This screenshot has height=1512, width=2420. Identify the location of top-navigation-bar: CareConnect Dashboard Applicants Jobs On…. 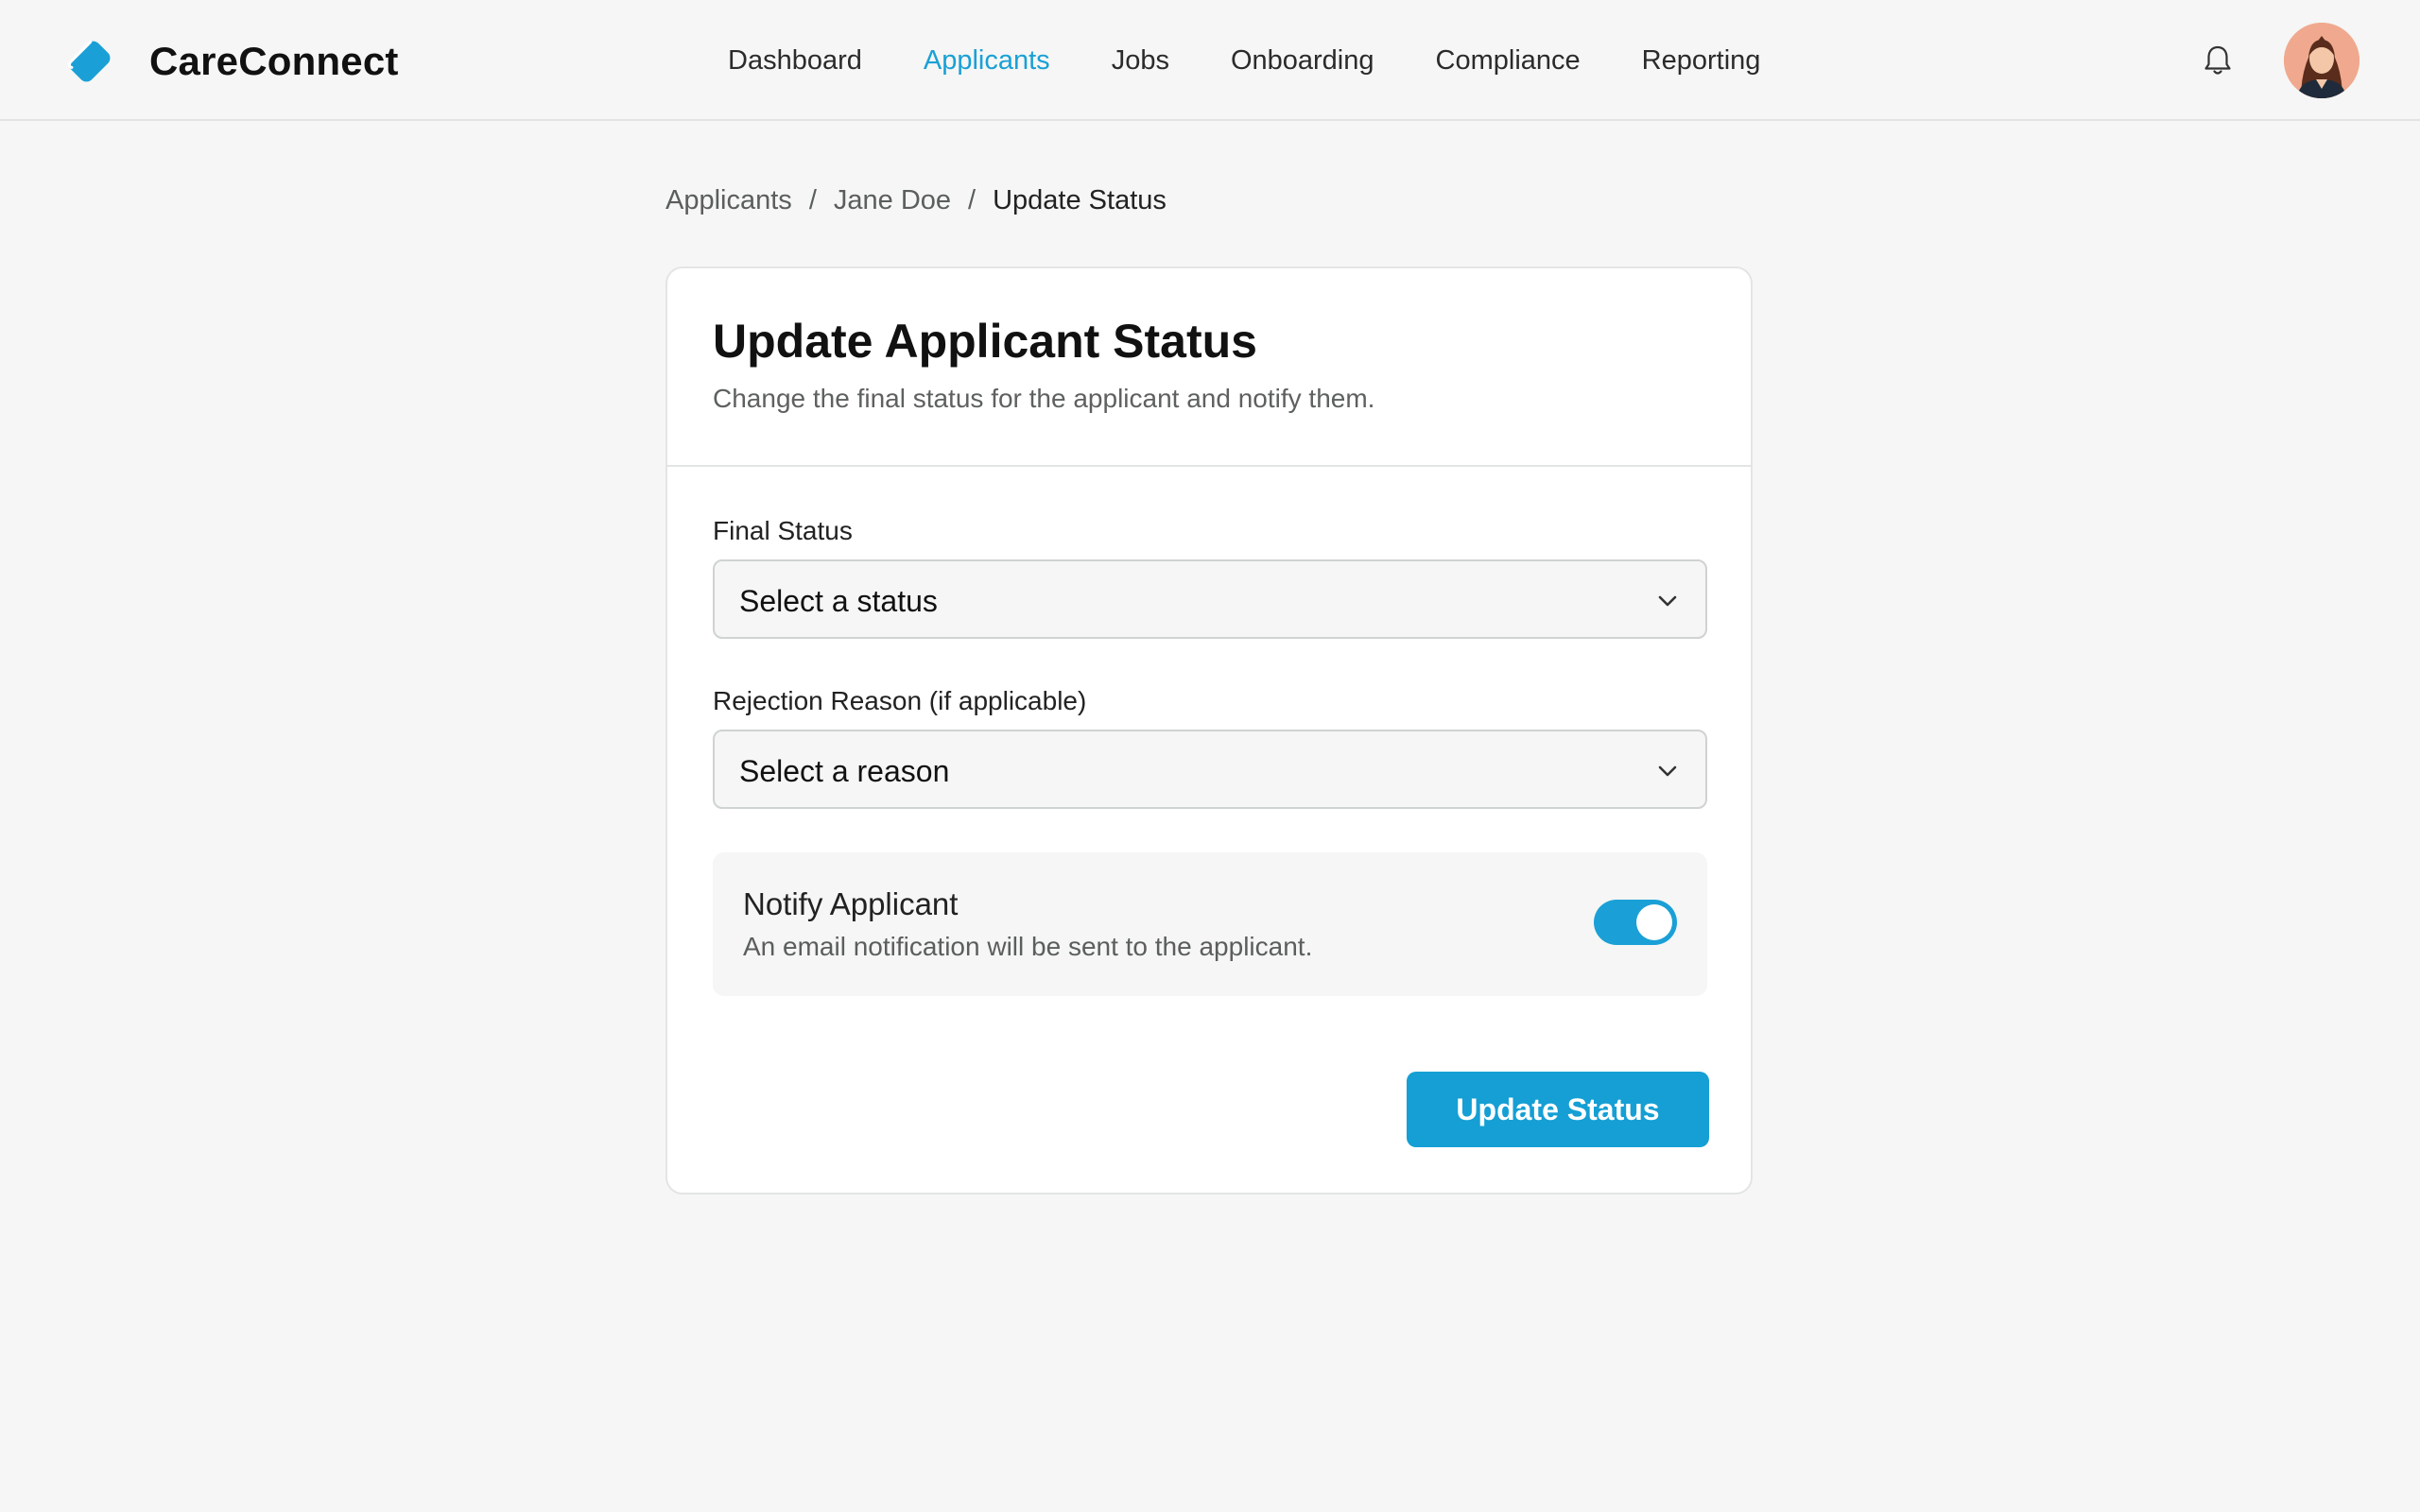
(1210, 60).